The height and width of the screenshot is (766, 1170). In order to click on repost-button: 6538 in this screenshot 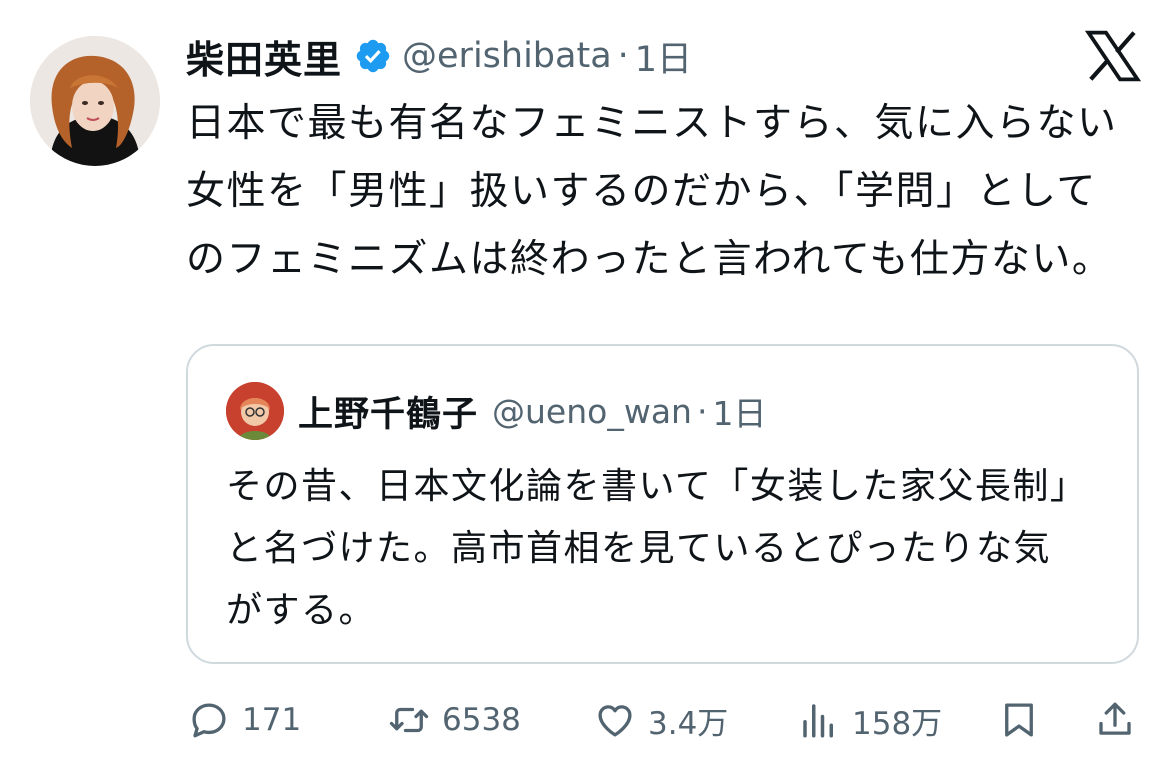, I will do `click(454, 720)`.